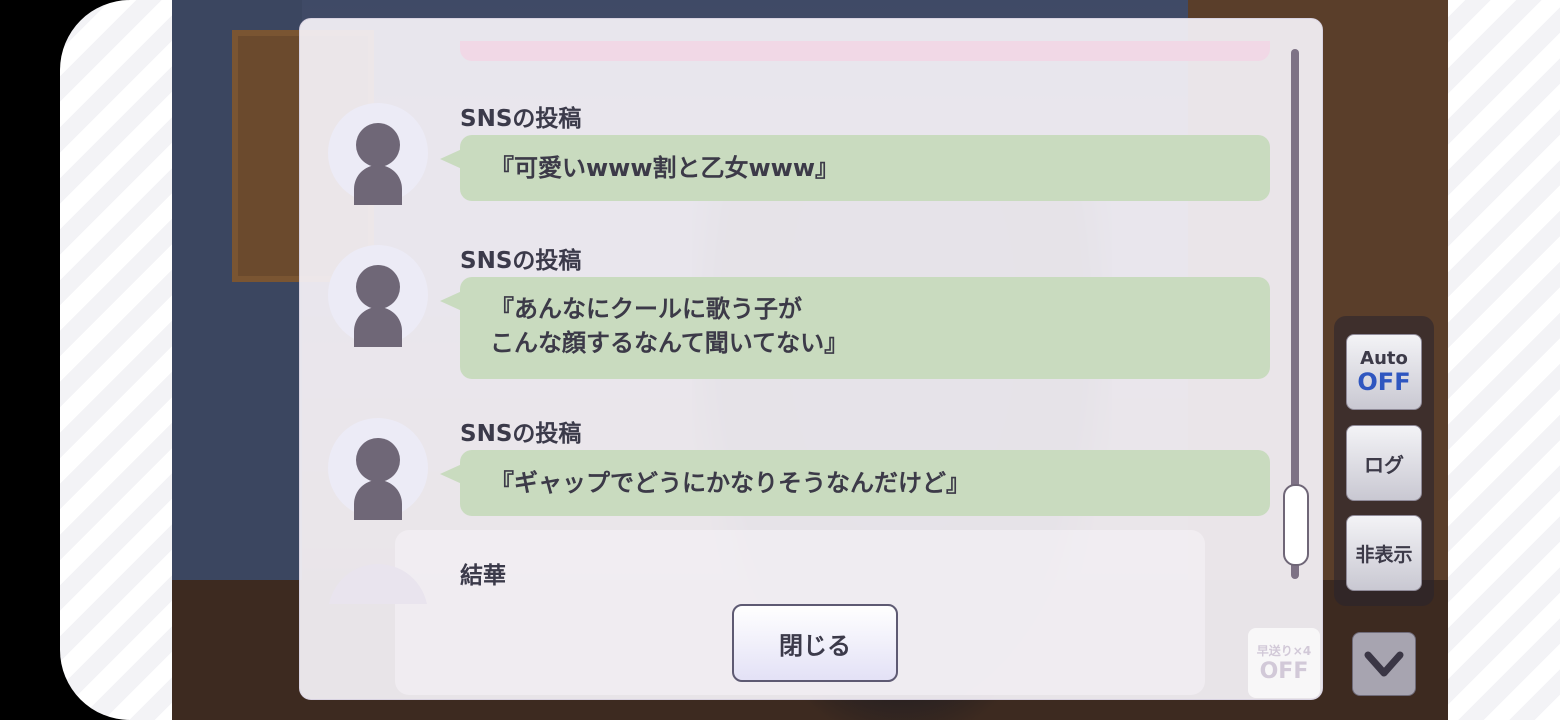  Describe the element at coordinates (1284, 651) in the screenshot. I see `fast-forward-label: 早送り×4` at that location.